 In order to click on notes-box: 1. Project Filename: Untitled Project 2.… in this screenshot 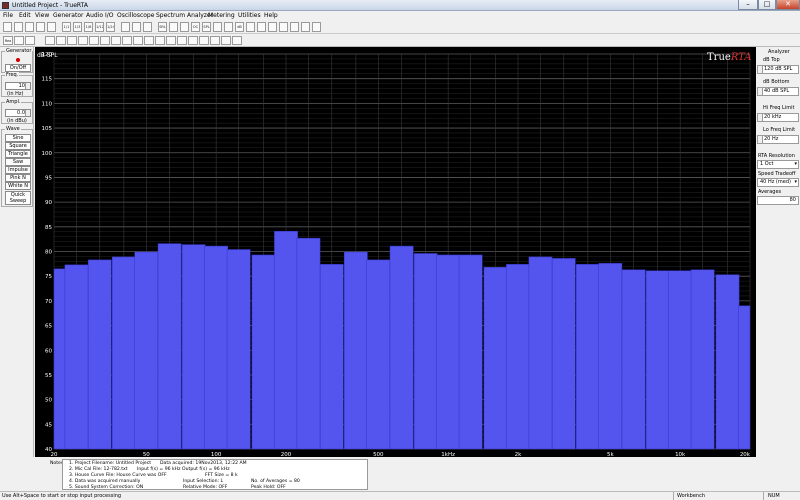, I will do `click(215, 474)`.